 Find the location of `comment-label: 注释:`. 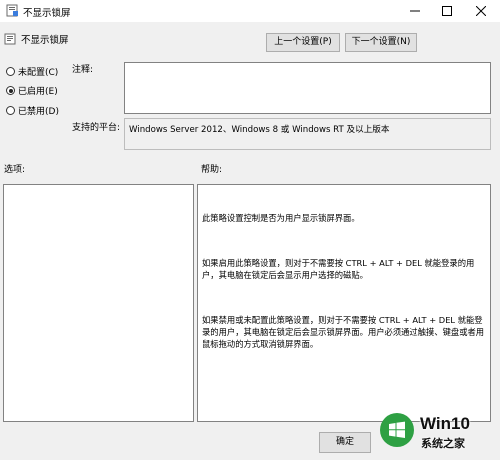

comment-label: 注释: is located at coordinates (83, 70).